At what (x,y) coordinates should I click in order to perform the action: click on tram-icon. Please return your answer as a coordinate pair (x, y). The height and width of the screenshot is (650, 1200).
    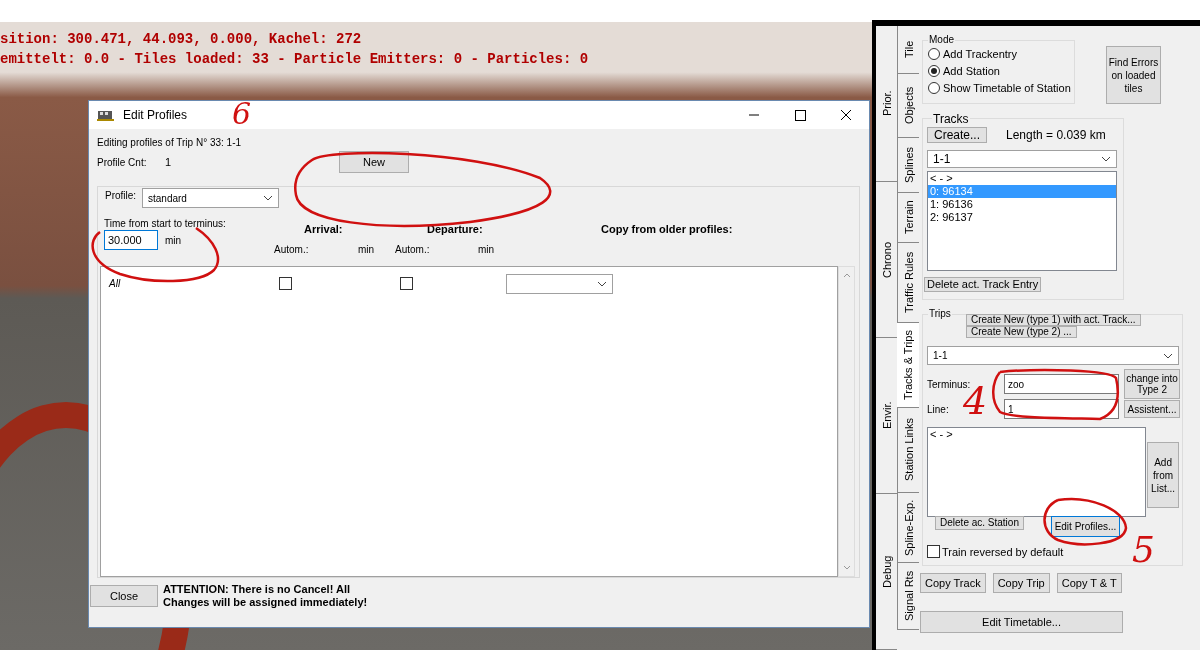
    Looking at the image, I should click on (106, 115).